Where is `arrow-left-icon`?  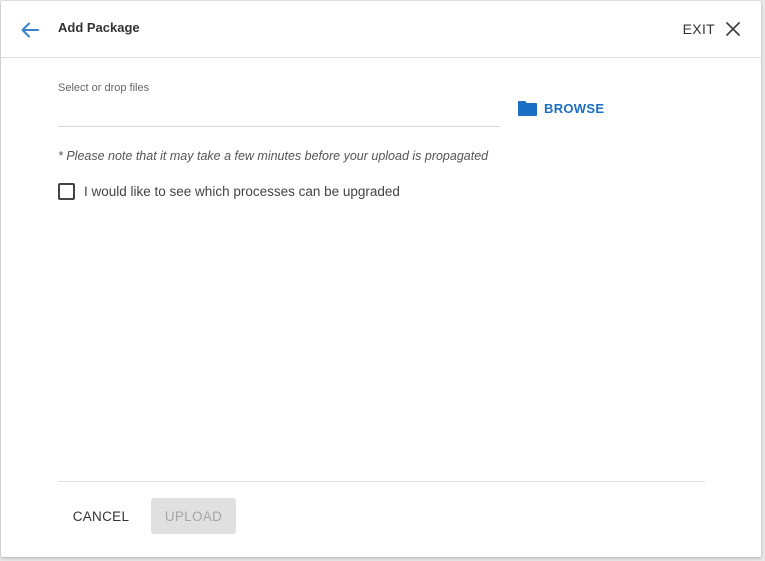 arrow-left-icon is located at coordinates (30, 30).